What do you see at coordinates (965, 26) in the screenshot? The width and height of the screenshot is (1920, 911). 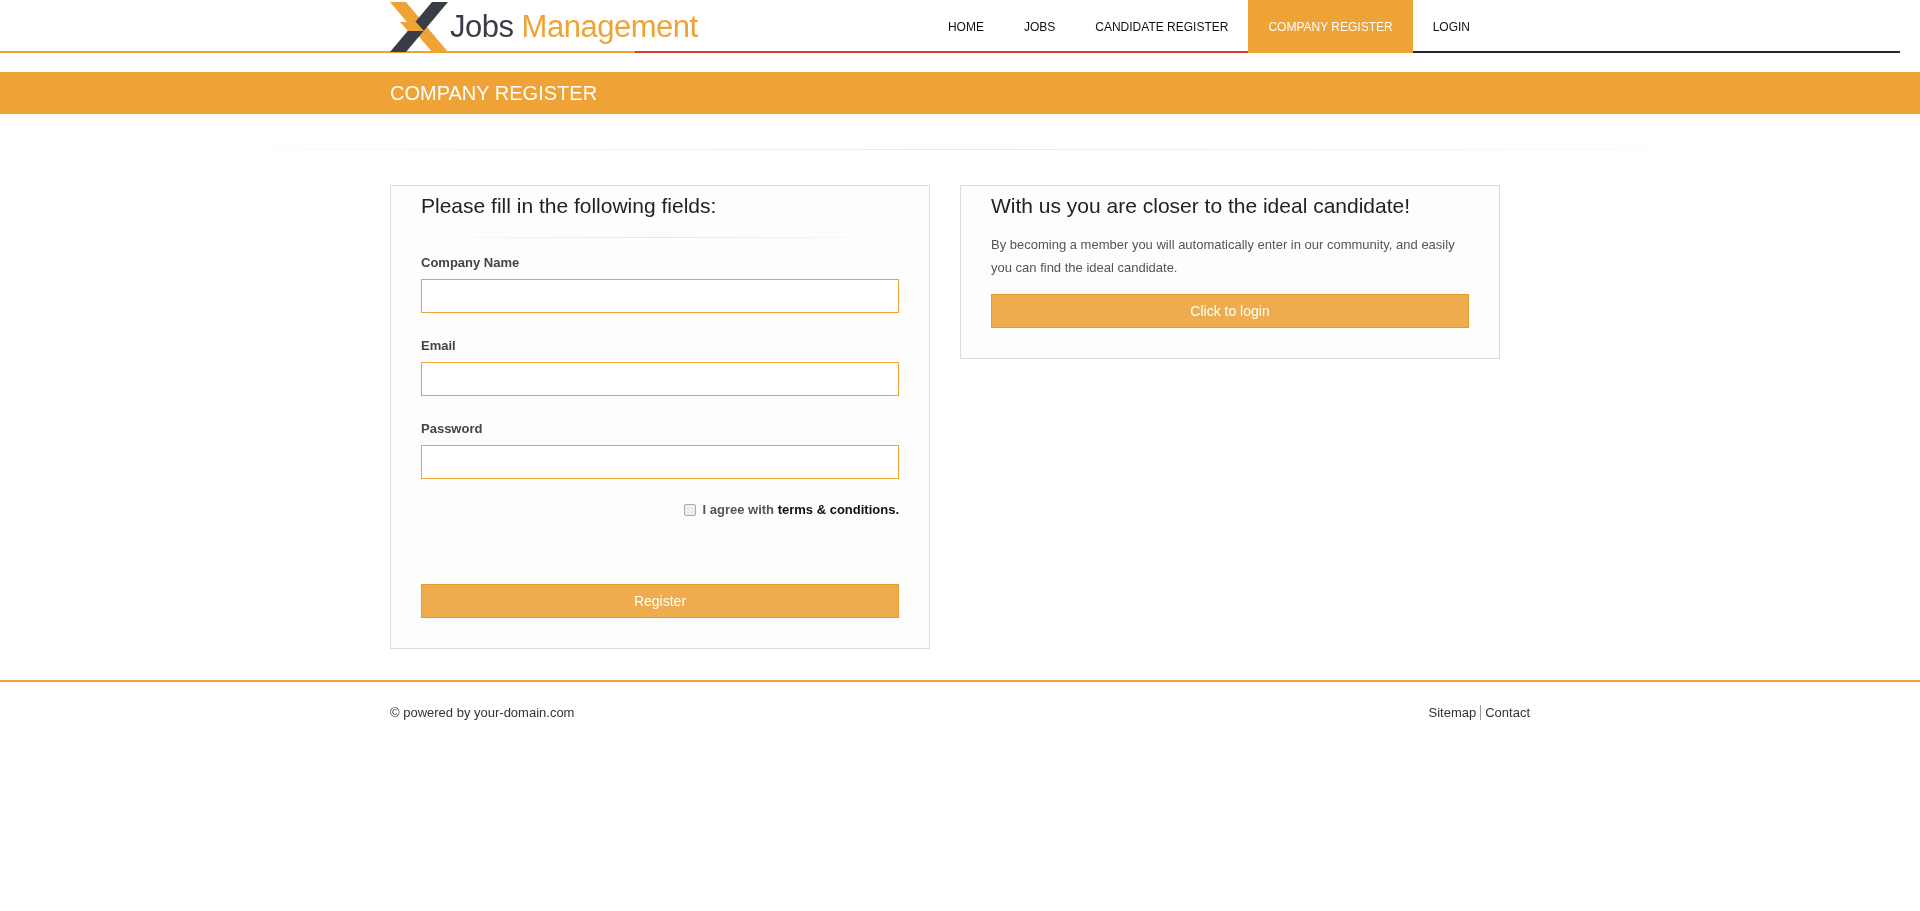 I see `nav-tab: HOME` at bounding box center [965, 26].